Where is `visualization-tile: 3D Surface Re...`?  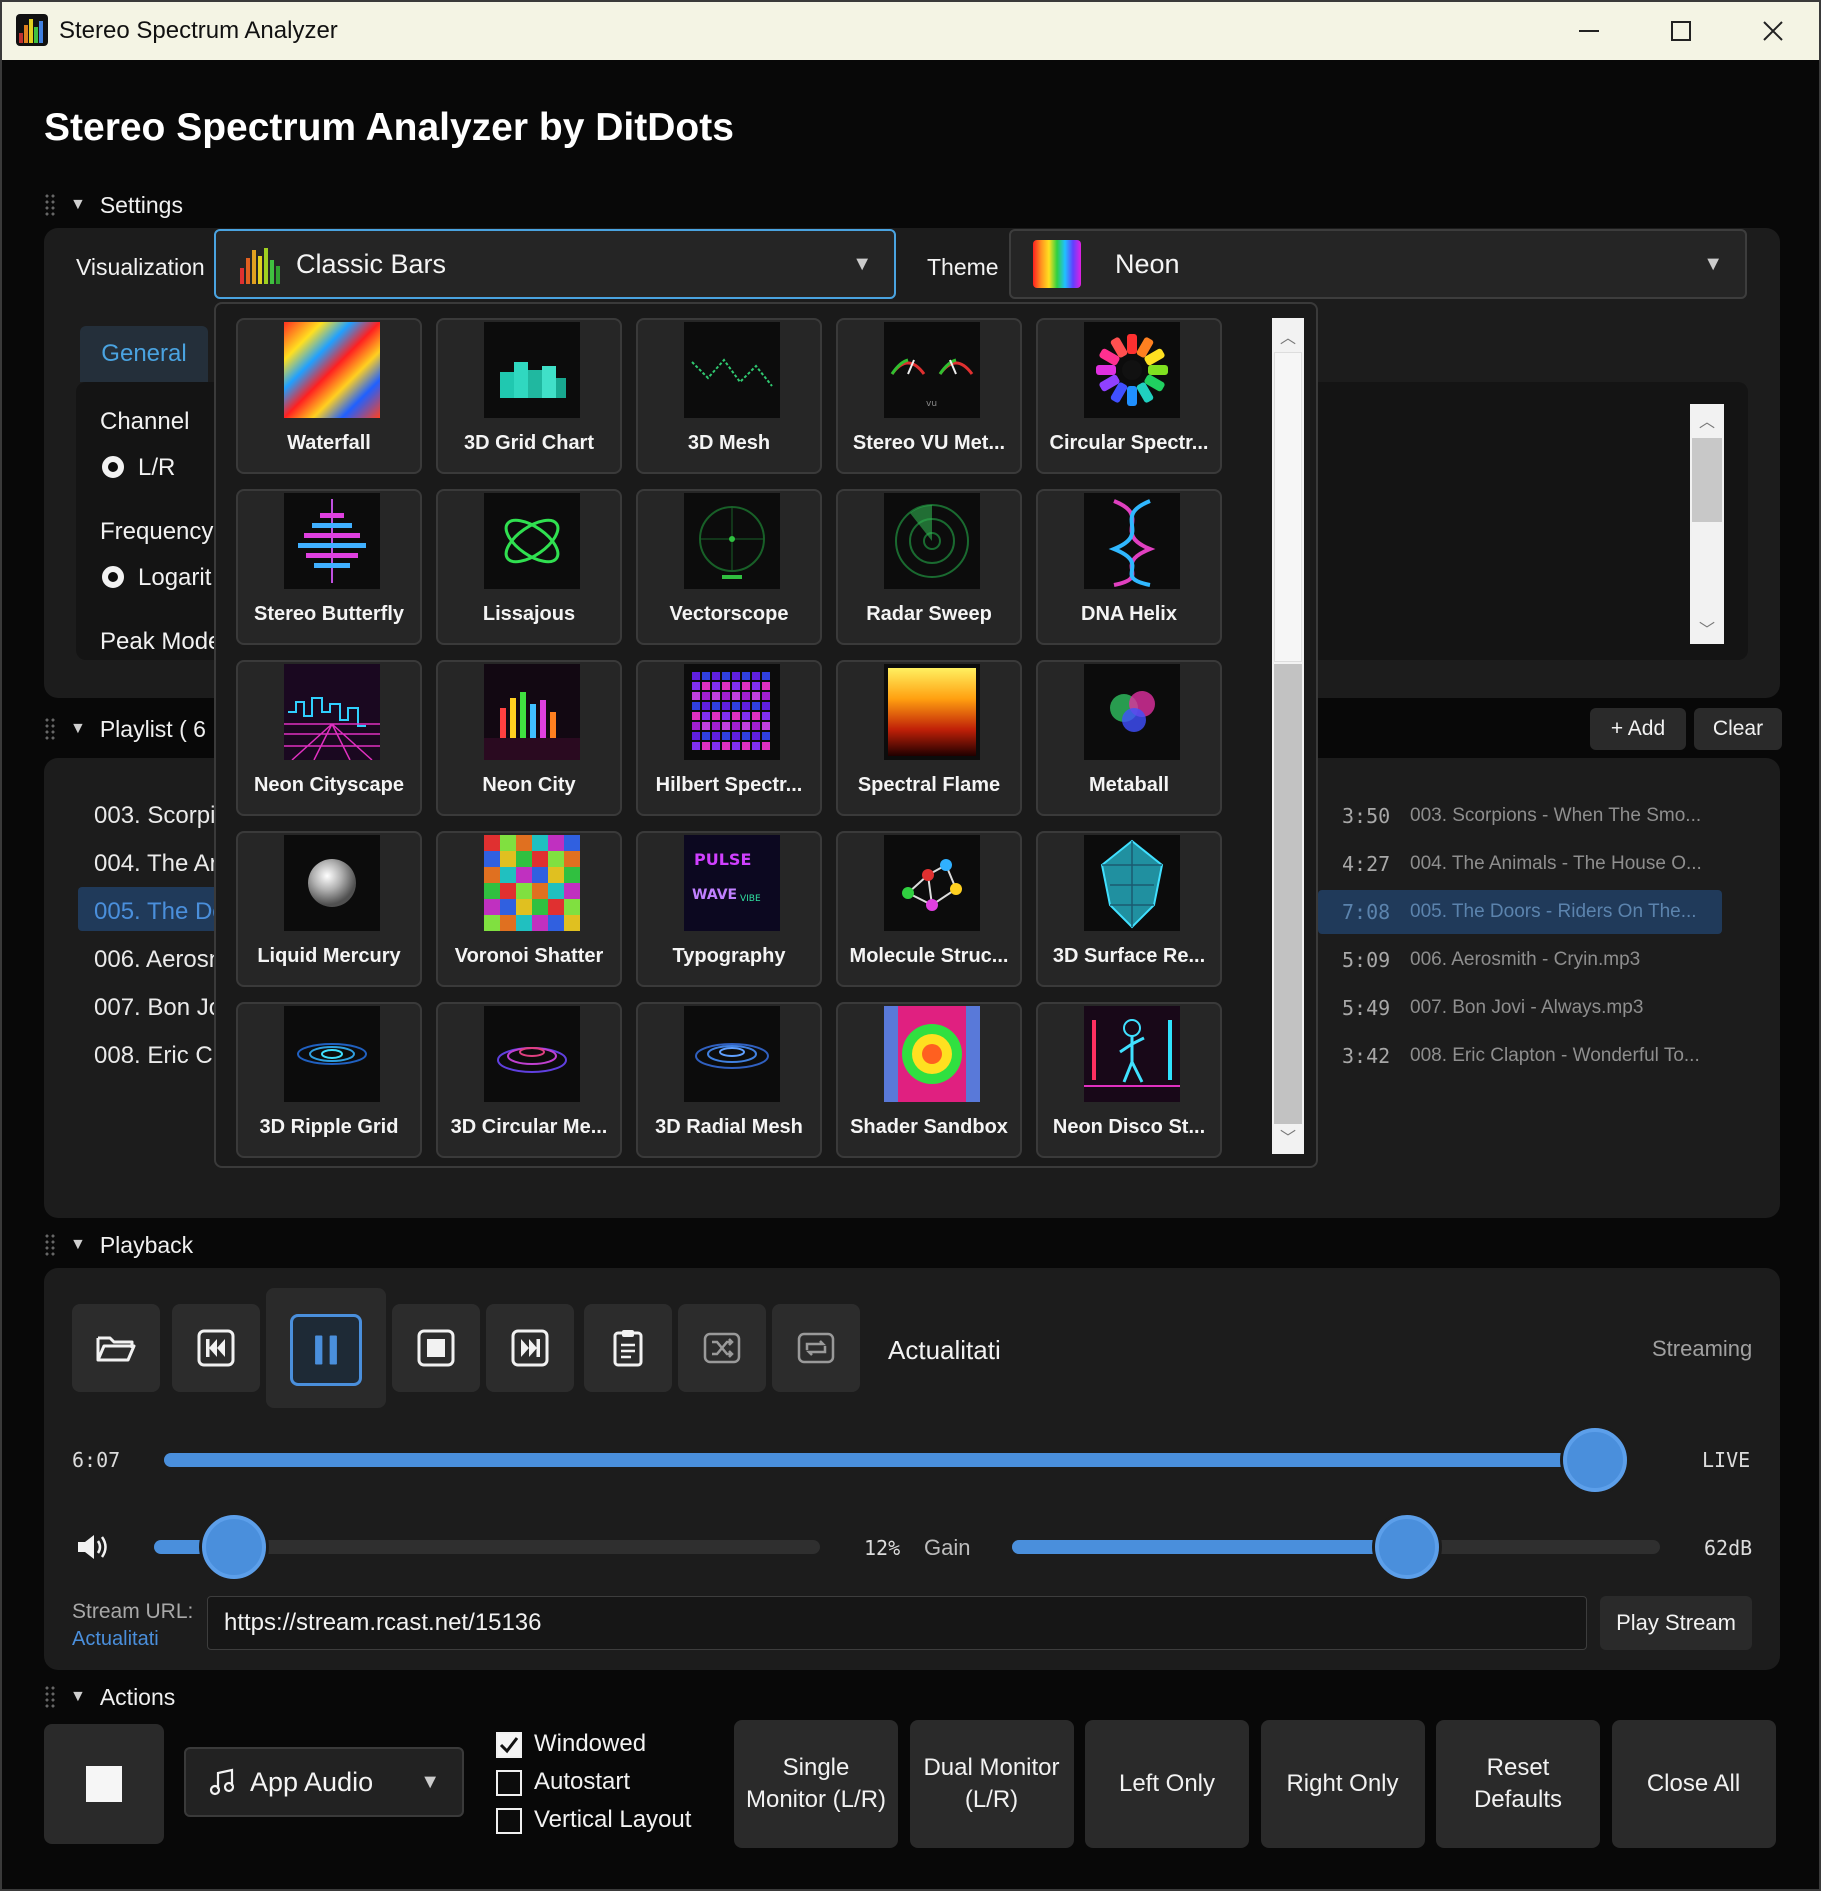 visualization-tile: 3D Surface Re... is located at coordinates (1129, 909).